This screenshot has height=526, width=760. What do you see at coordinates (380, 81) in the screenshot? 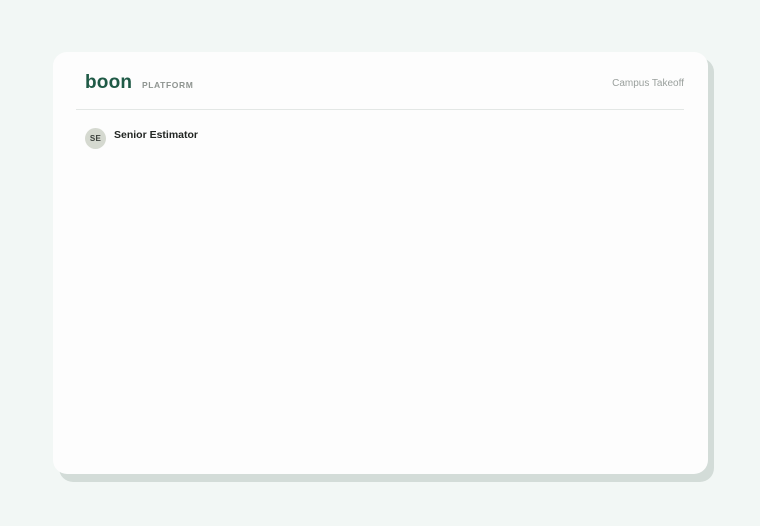
I see `top-bar: boon PLATFORM Campus Takeoff` at bounding box center [380, 81].